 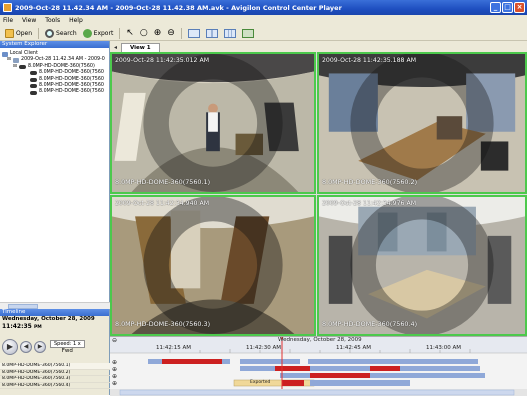 I want to click on app-icon, so click(x=7, y=7).